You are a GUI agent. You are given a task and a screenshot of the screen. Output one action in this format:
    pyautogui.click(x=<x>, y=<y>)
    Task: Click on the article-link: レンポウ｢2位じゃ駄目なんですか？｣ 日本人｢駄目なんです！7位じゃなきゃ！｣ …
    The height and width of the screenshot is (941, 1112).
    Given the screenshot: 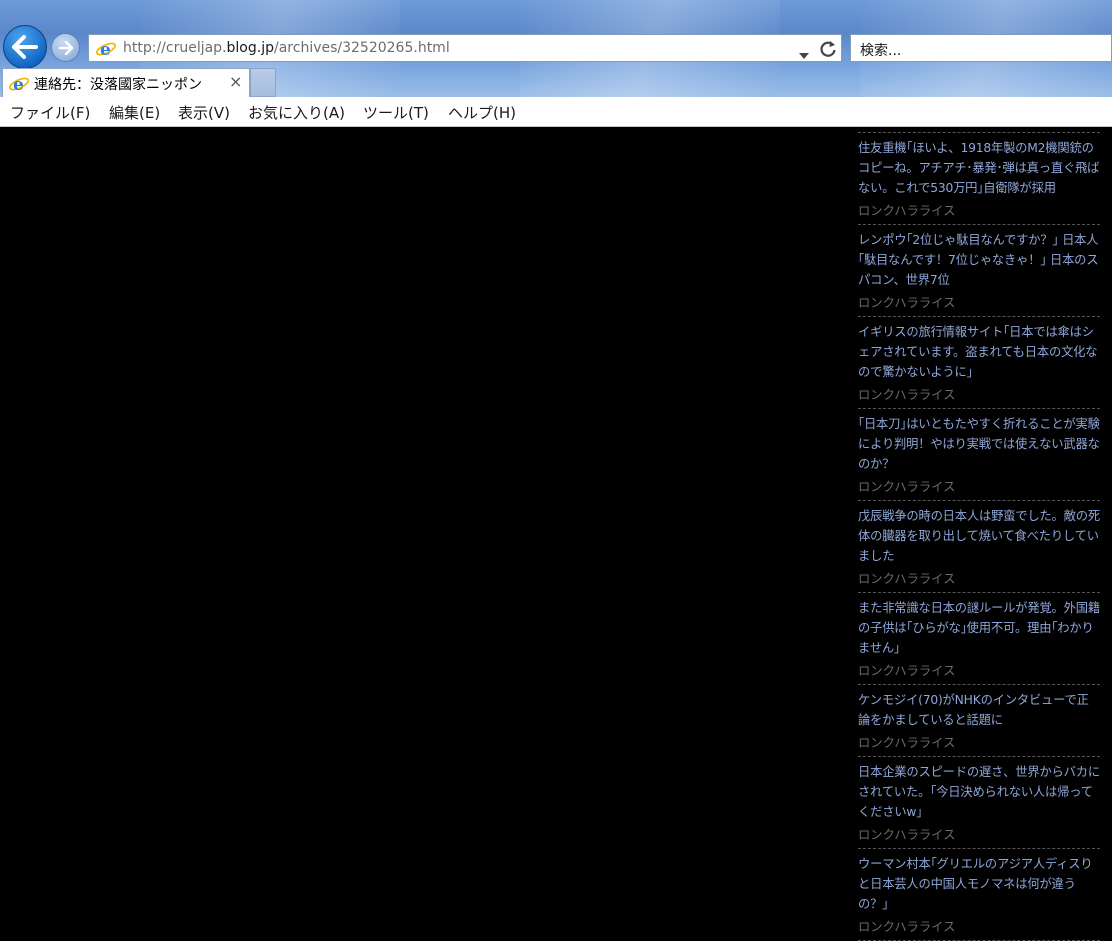 What is the action you would take?
    pyautogui.click(x=979, y=260)
    